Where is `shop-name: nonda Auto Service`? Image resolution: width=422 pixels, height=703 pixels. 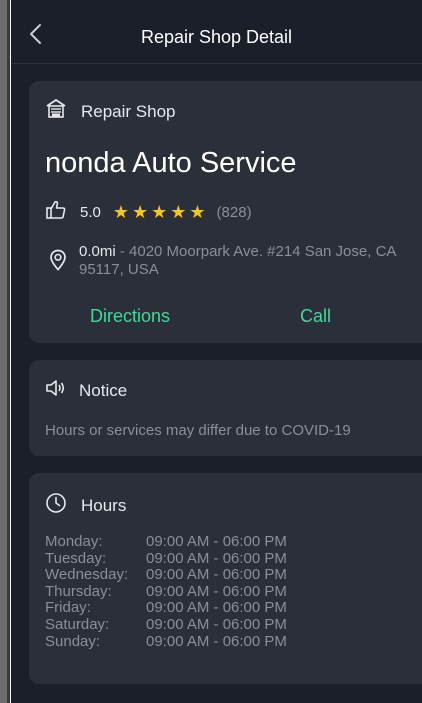 shop-name: nonda Auto Service is located at coordinates (171, 163).